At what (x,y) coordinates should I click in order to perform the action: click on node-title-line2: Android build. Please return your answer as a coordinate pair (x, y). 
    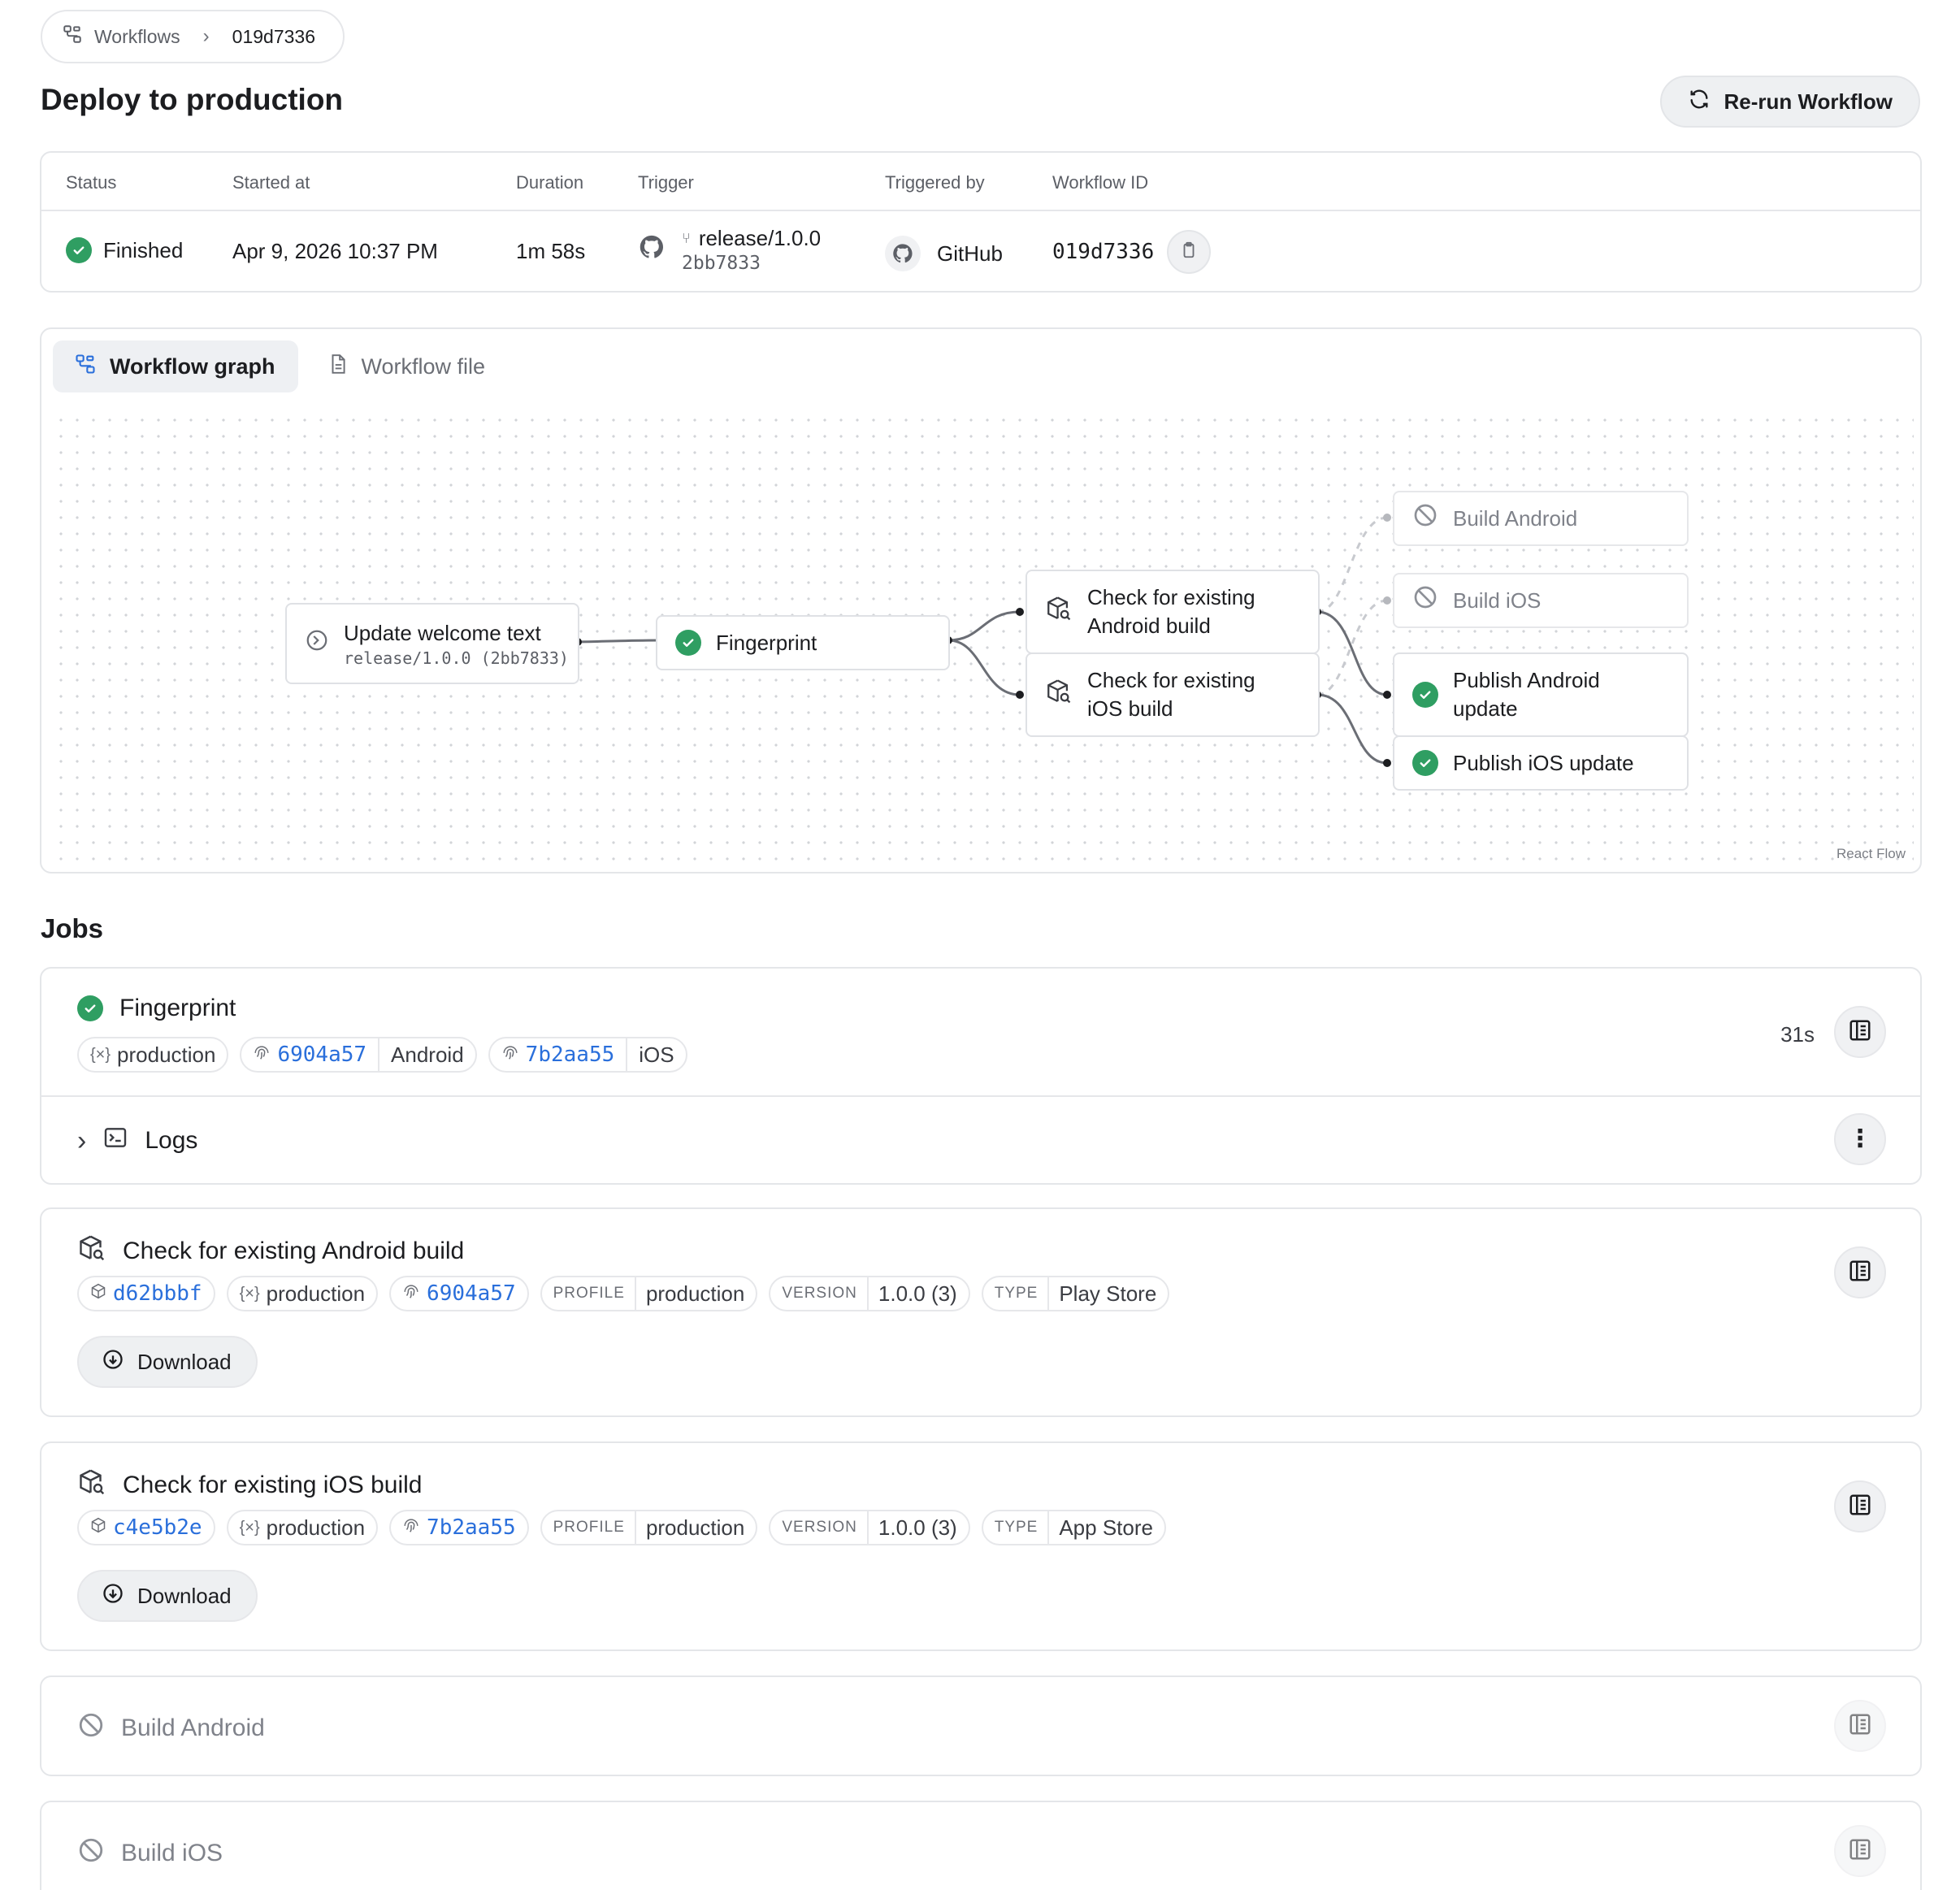
    Looking at the image, I should click on (1149, 625).